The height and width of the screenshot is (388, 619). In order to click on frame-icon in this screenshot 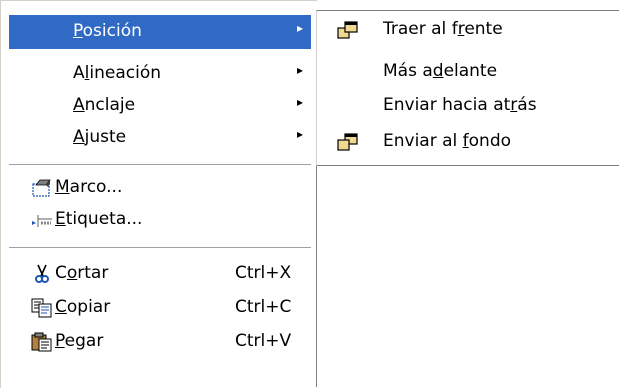, I will do `click(42, 188)`.